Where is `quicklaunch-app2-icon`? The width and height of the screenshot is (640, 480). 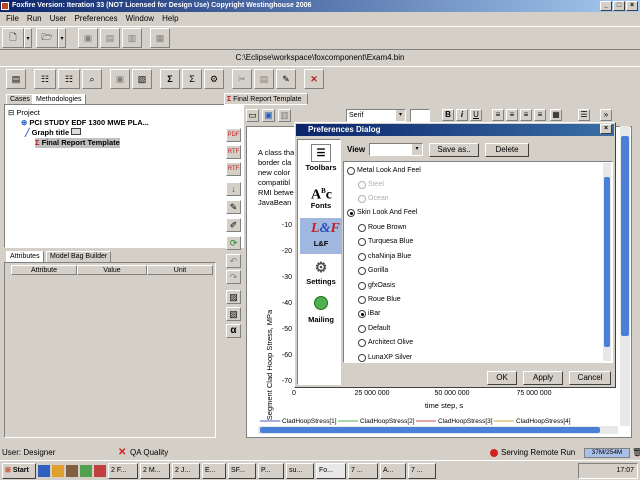 quicklaunch-app2-icon is located at coordinates (86, 470).